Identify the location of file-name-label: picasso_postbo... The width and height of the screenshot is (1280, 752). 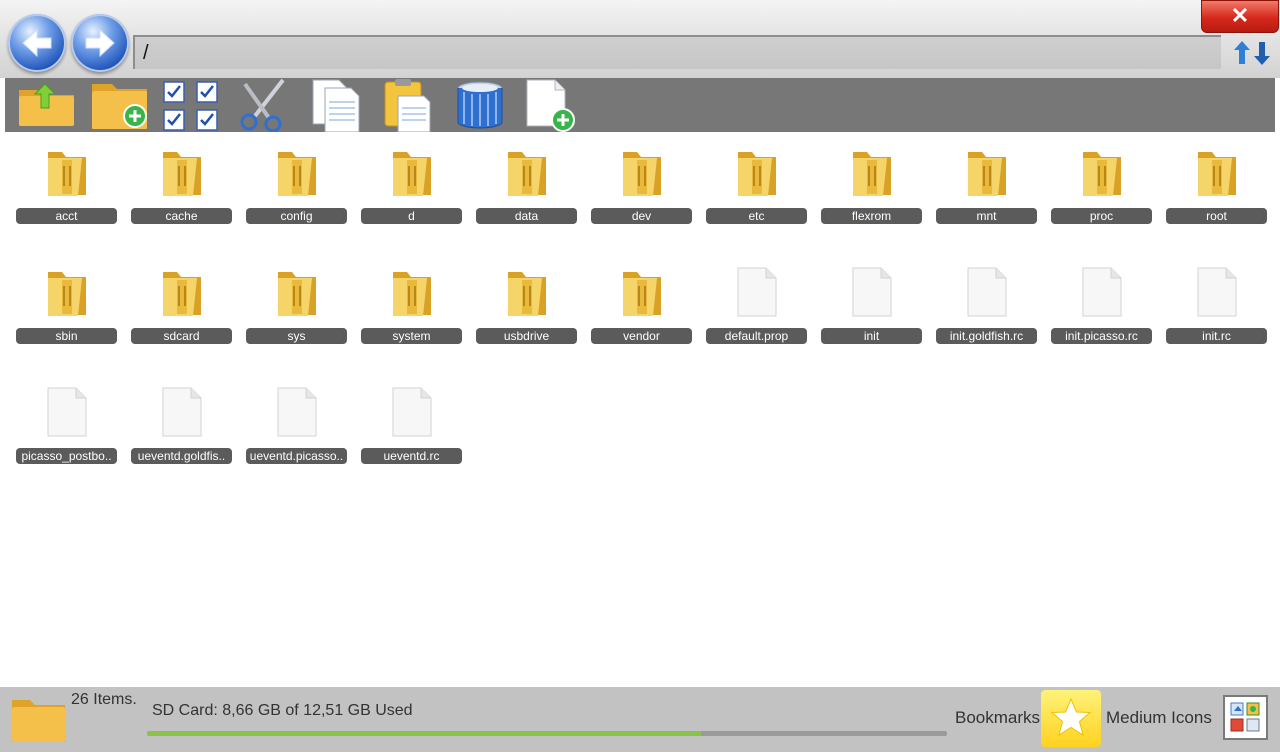
(66, 456).